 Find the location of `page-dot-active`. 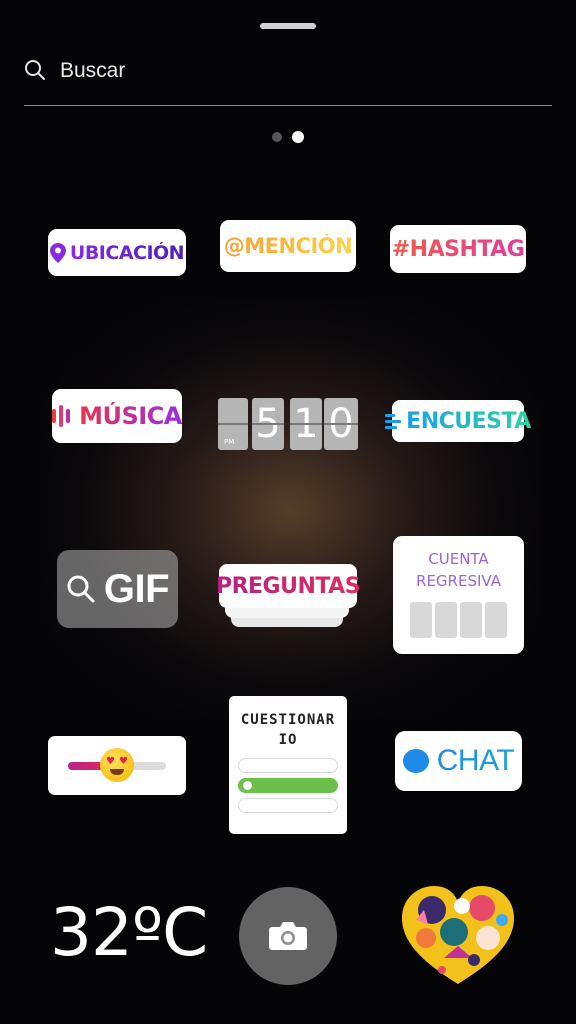

page-dot-active is located at coordinates (298, 137).